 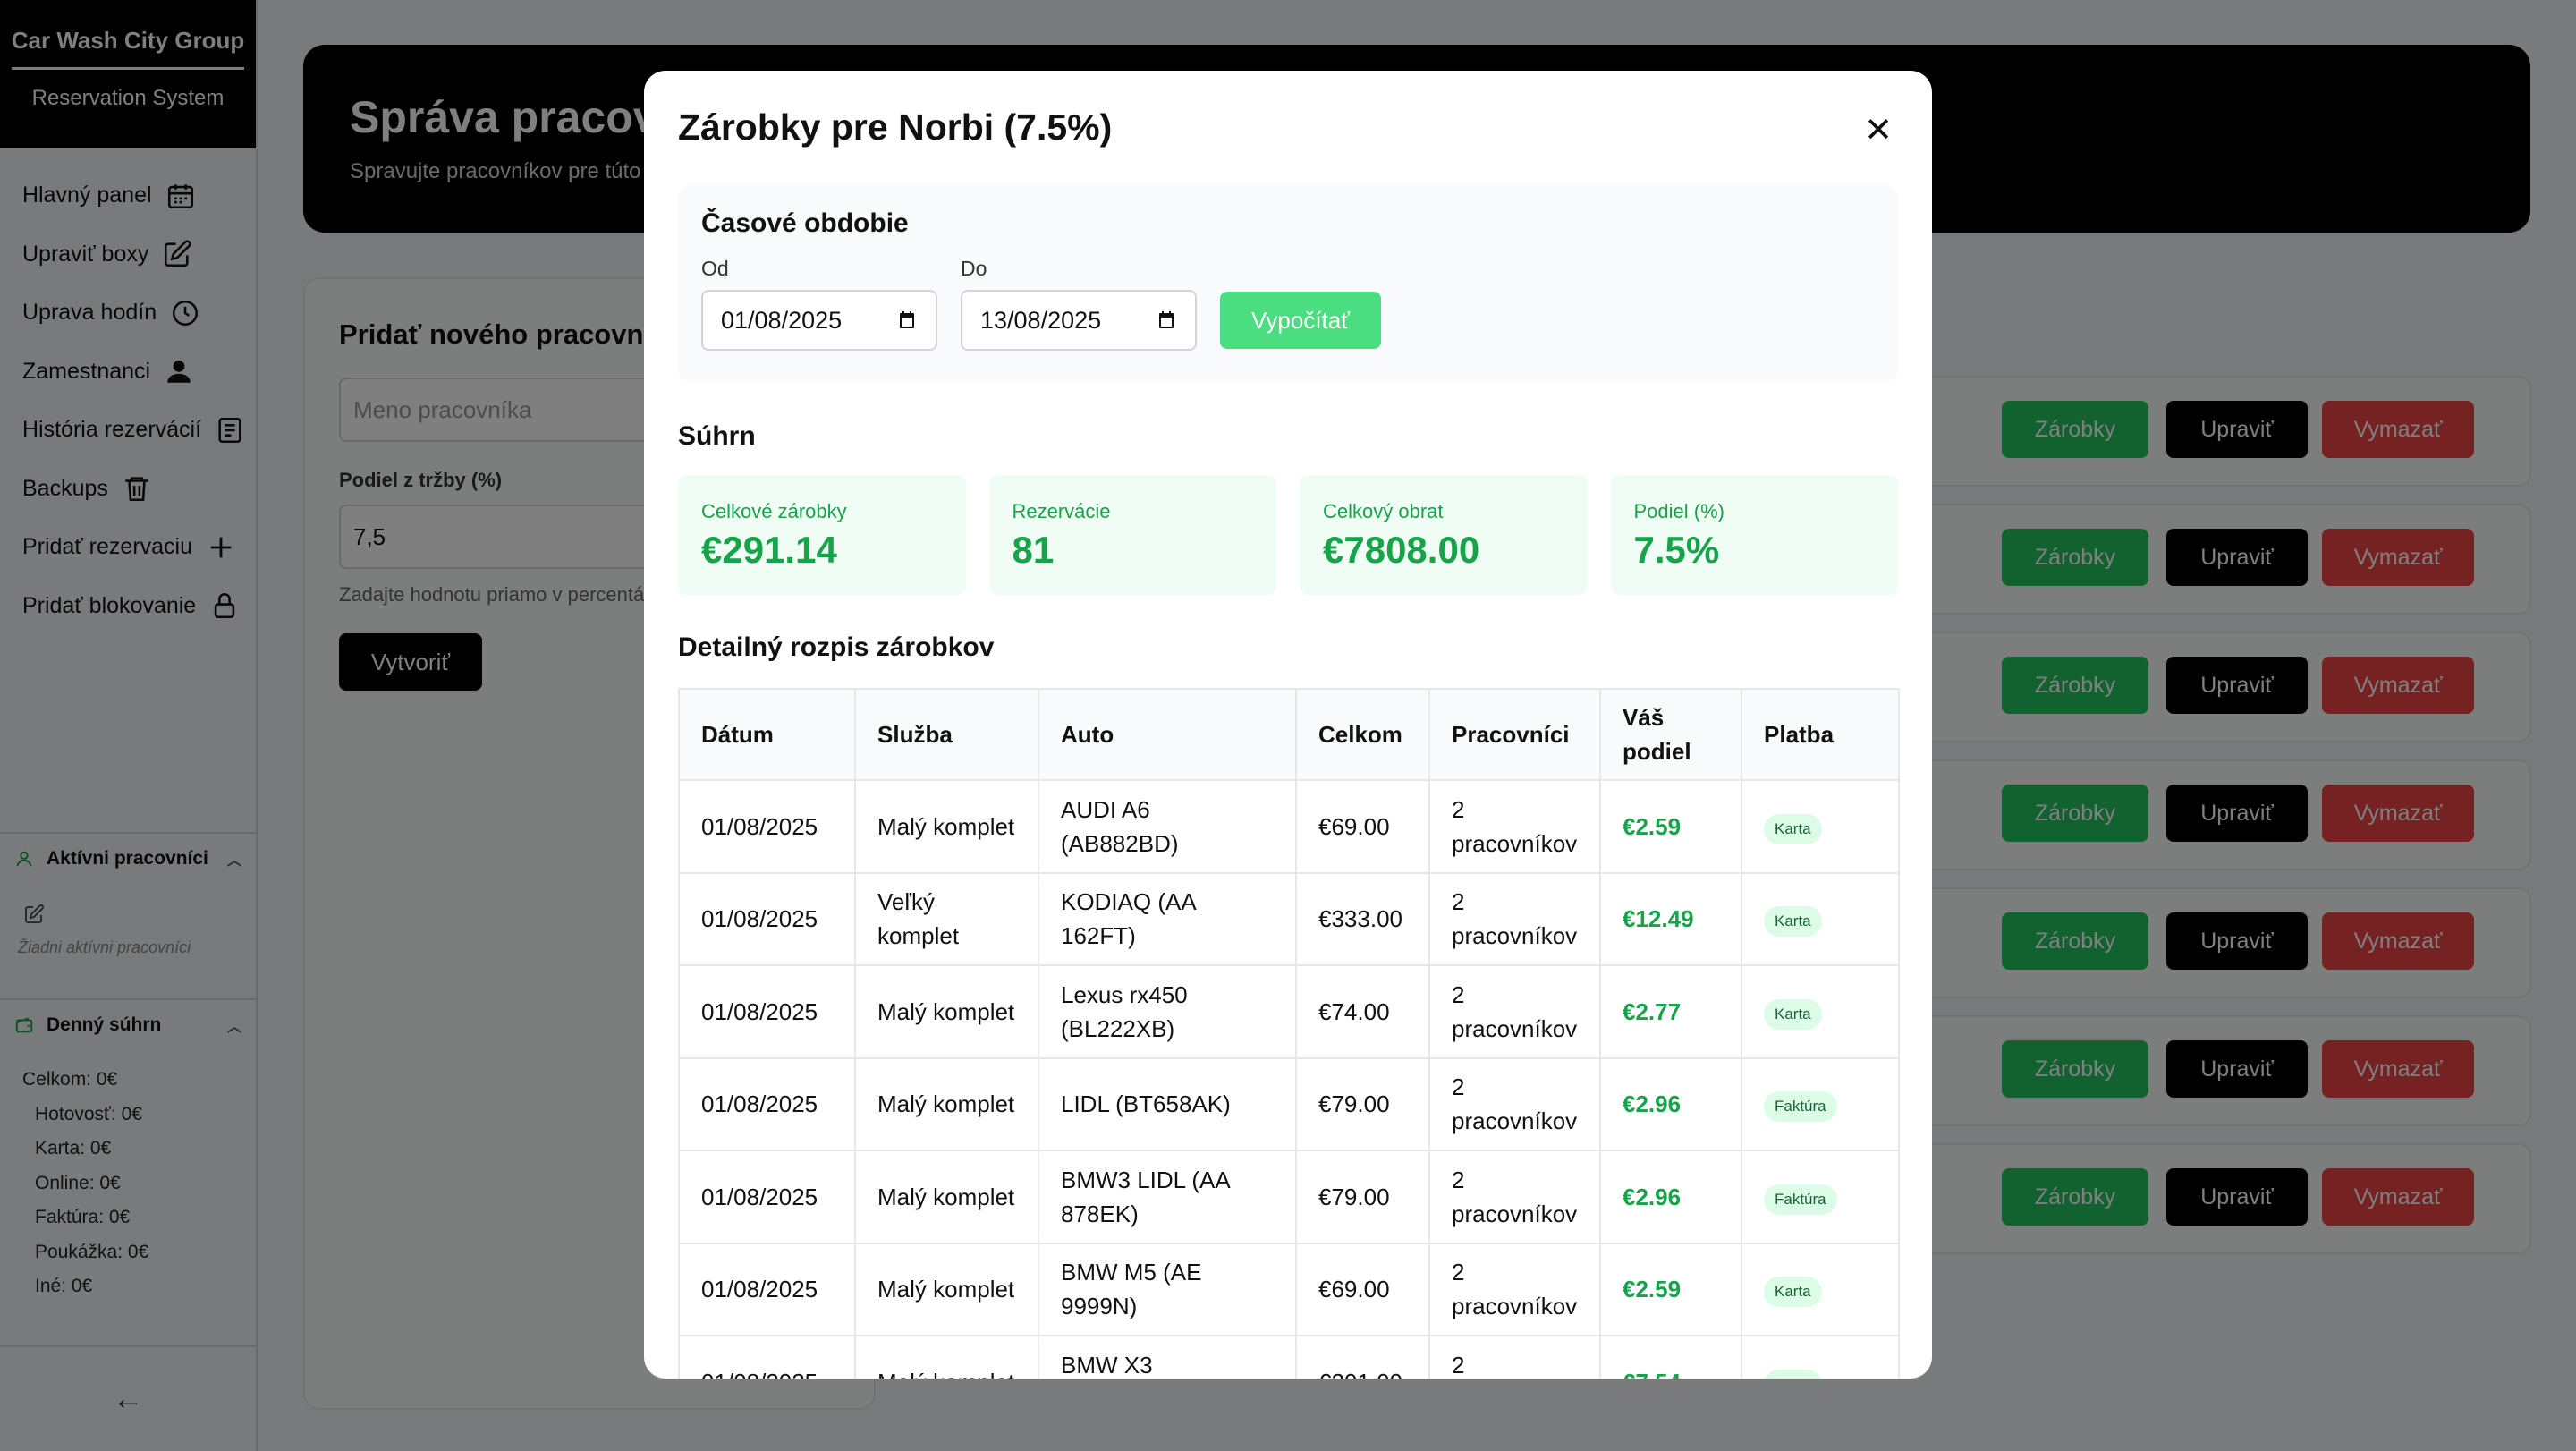 I want to click on column-header-date: Dátum, so click(x=767, y=734).